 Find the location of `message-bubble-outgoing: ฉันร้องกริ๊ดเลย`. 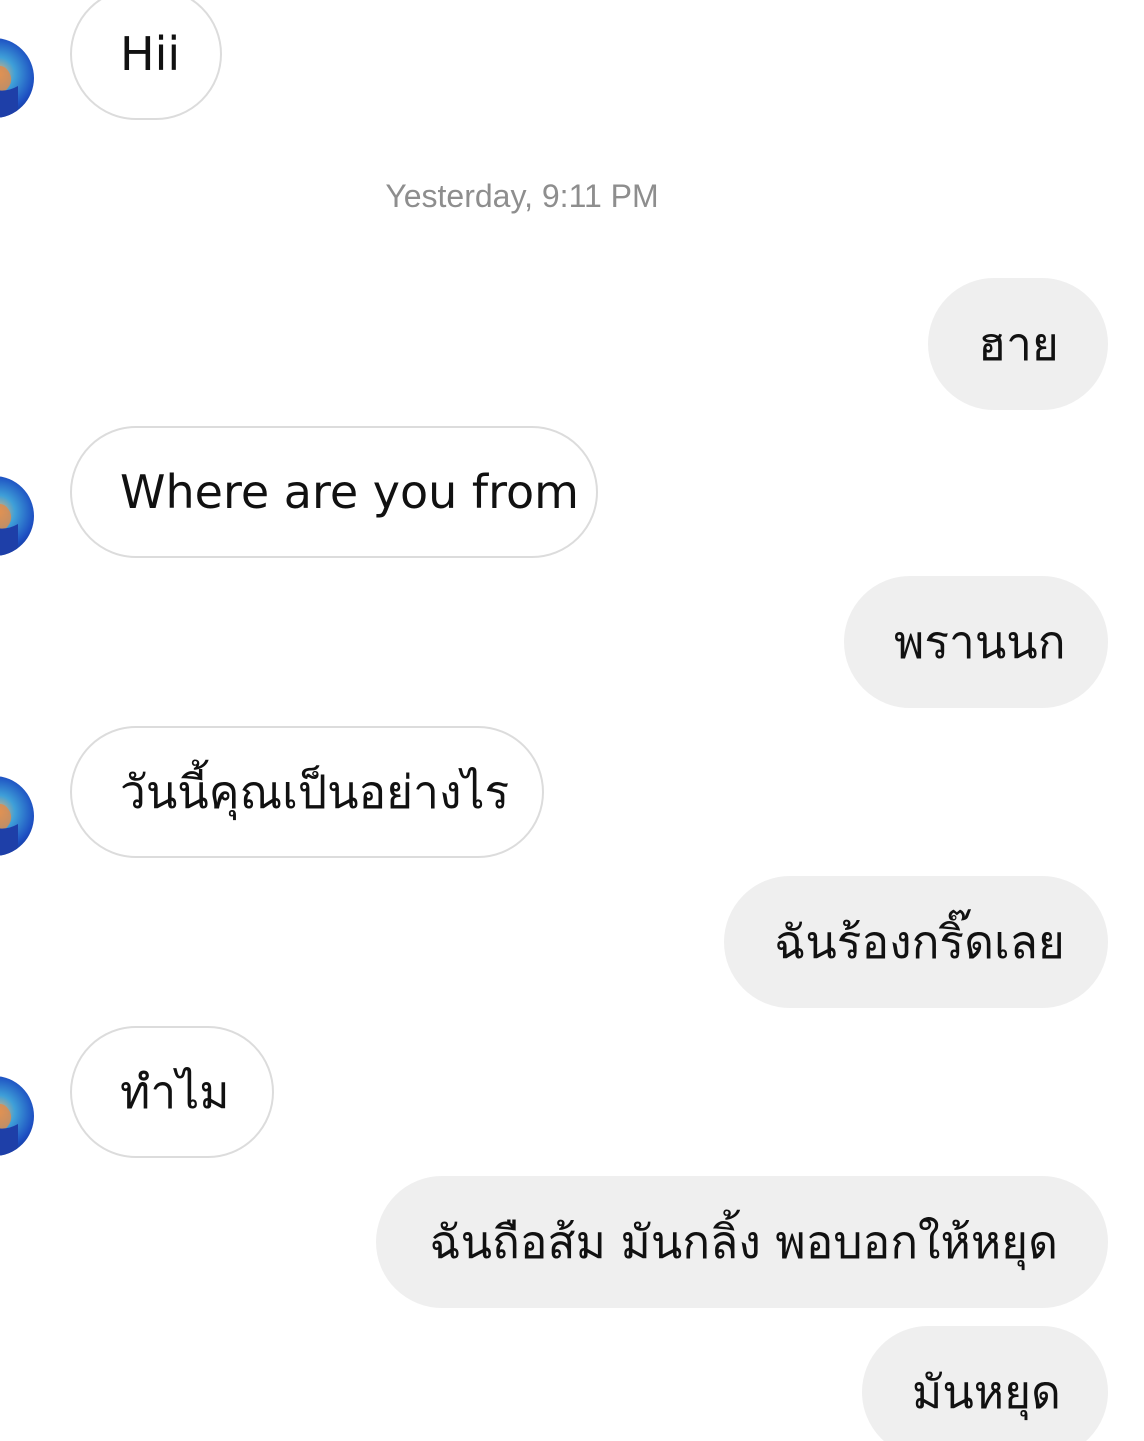

message-bubble-outgoing: ฉันร้องกริ๊ดเลย is located at coordinates (916, 942).